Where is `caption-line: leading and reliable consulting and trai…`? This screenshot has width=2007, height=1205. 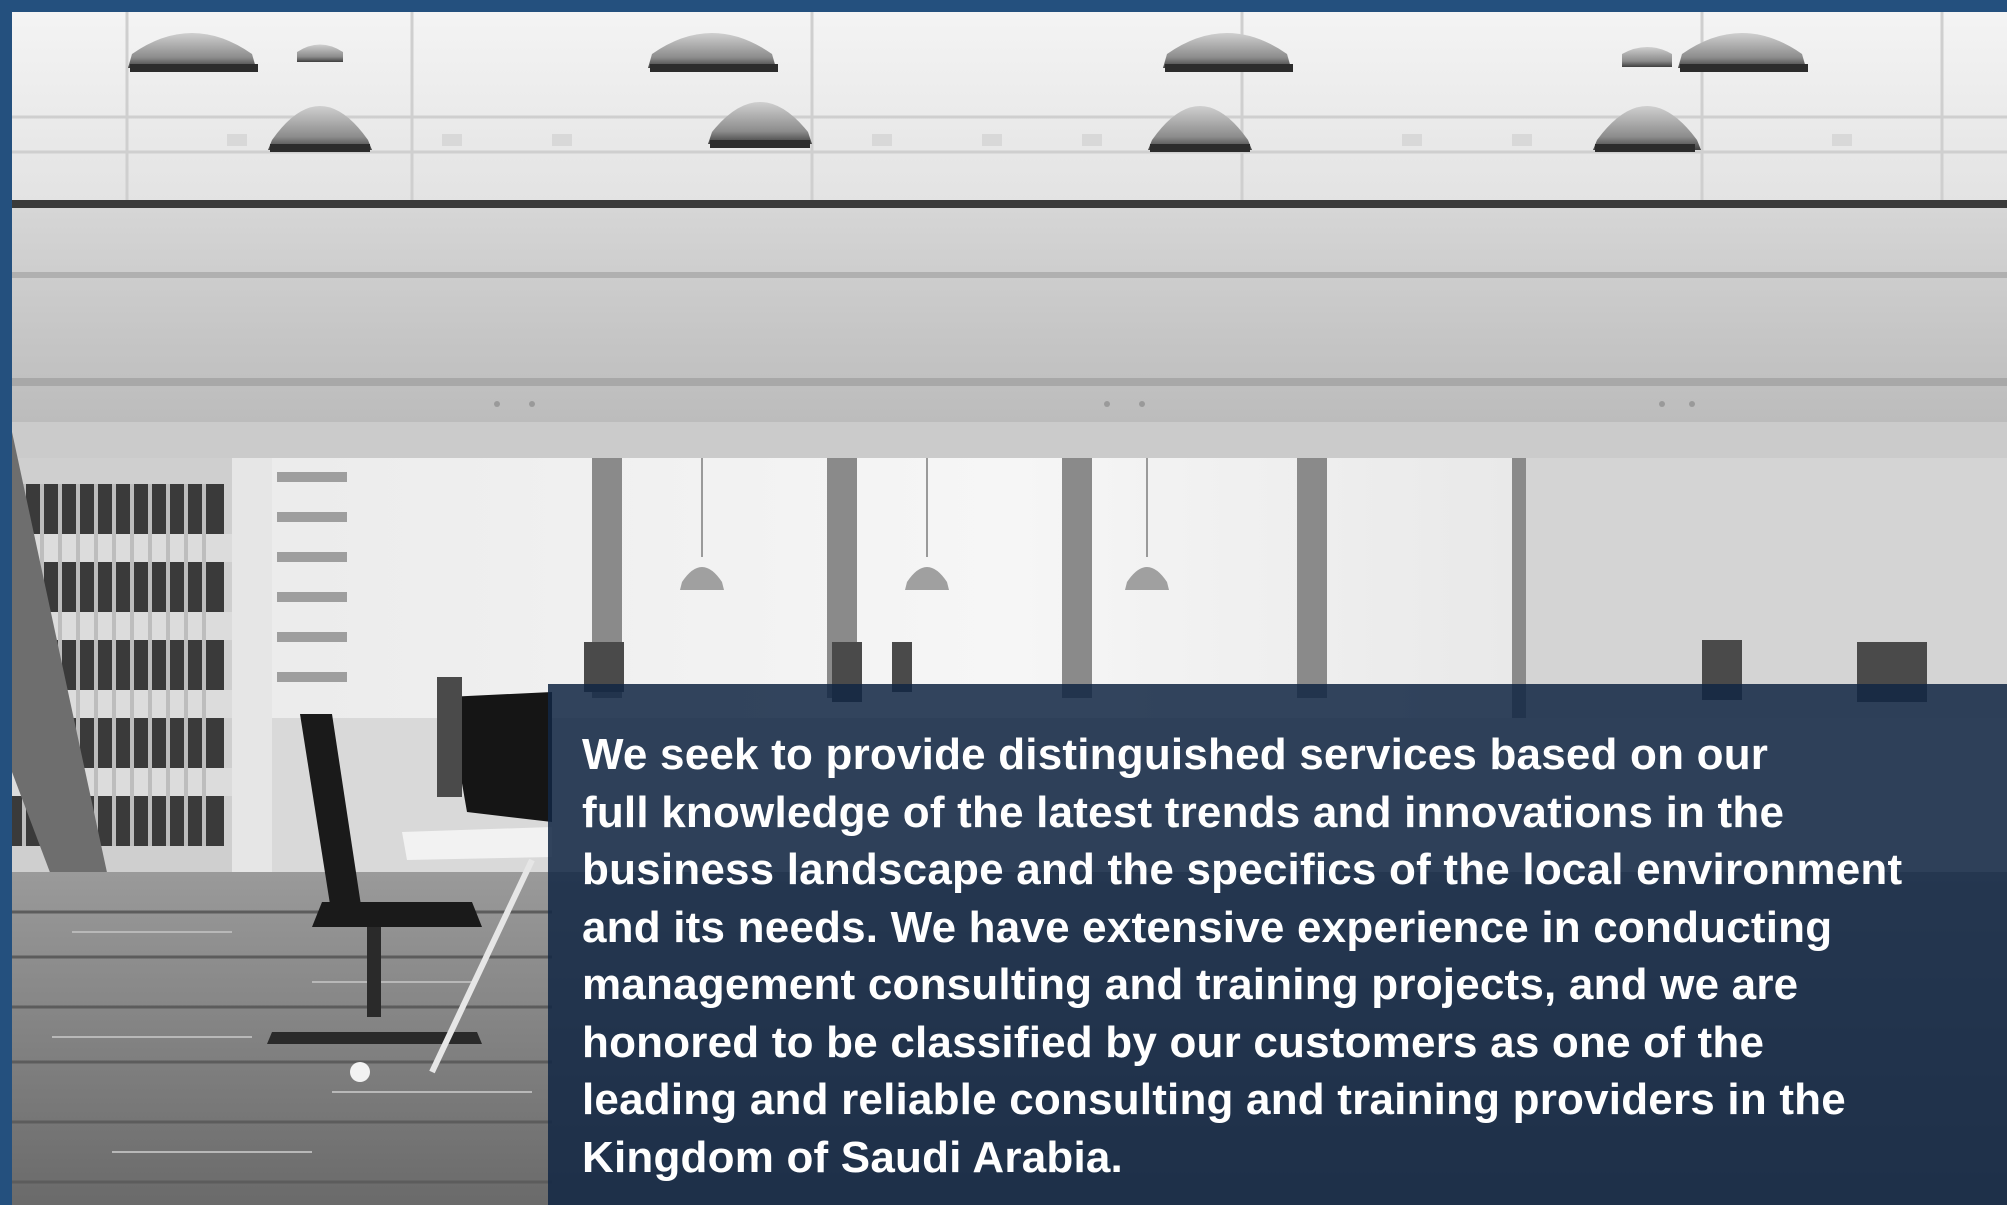
caption-line: leading and reliable consulting and trai… is located at coordinates (1214, 1099).